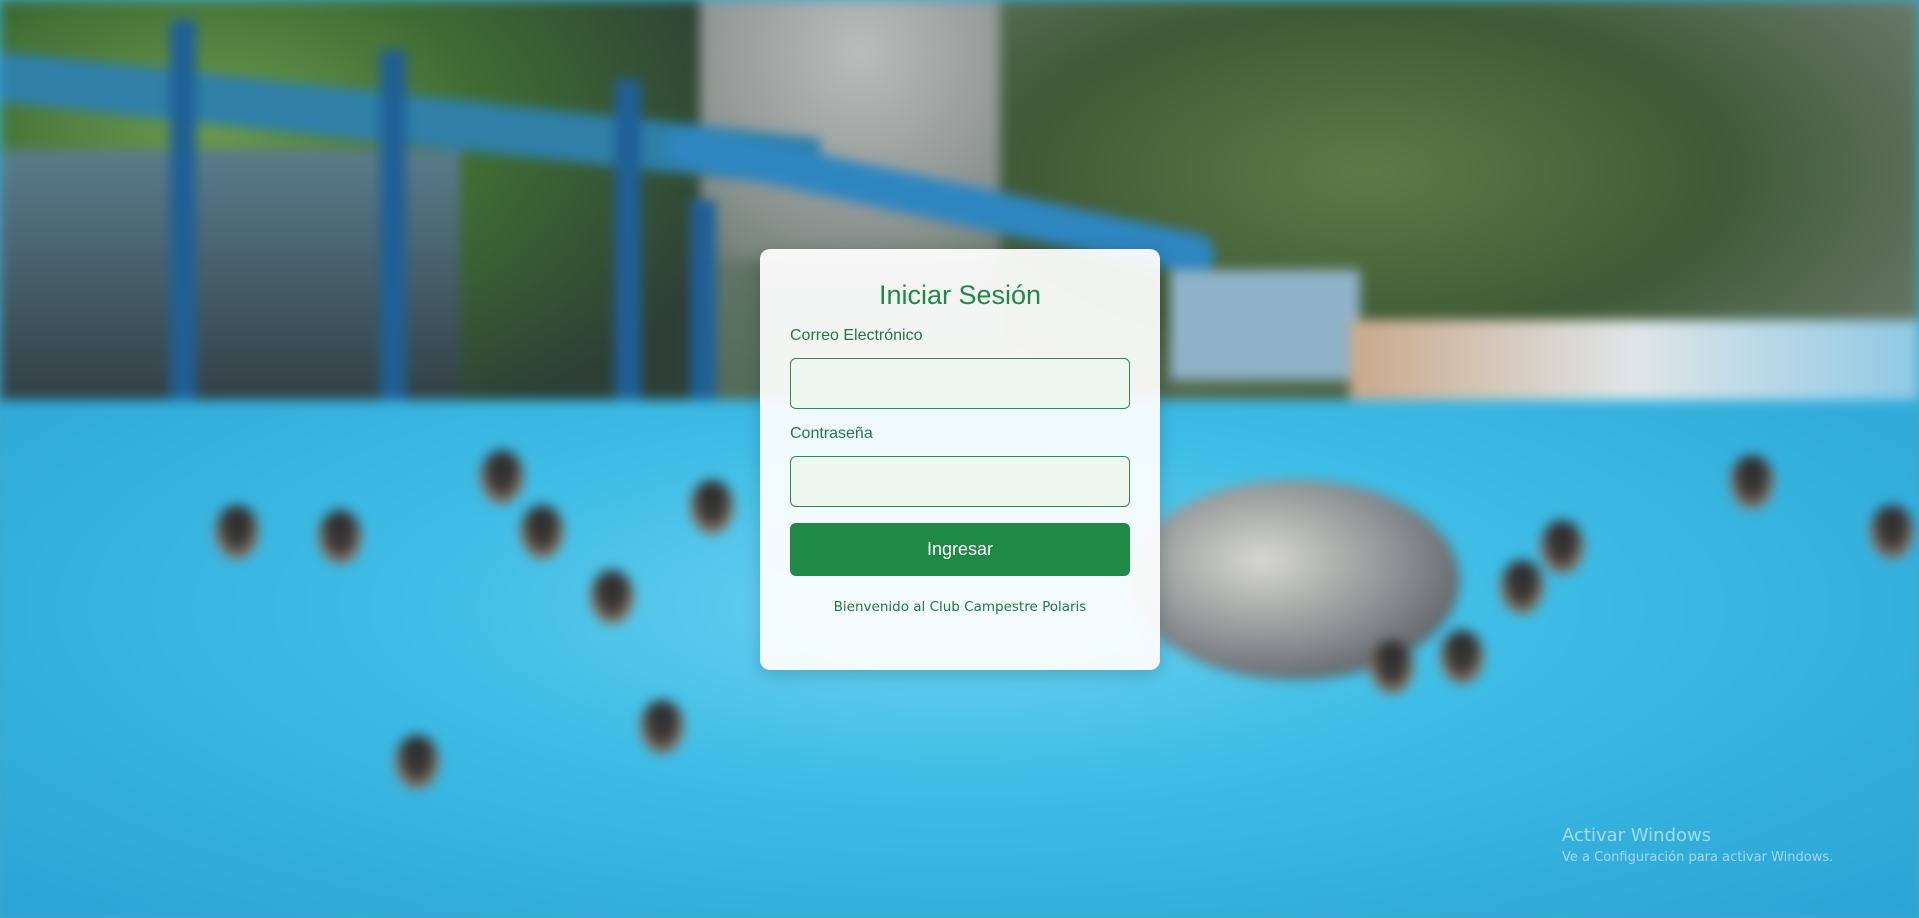  Describe the element at coordinates (1698, 857) in the screenshot. I see `watermark-subtitle: Ve a Configuración para activar Windows.` at that location.